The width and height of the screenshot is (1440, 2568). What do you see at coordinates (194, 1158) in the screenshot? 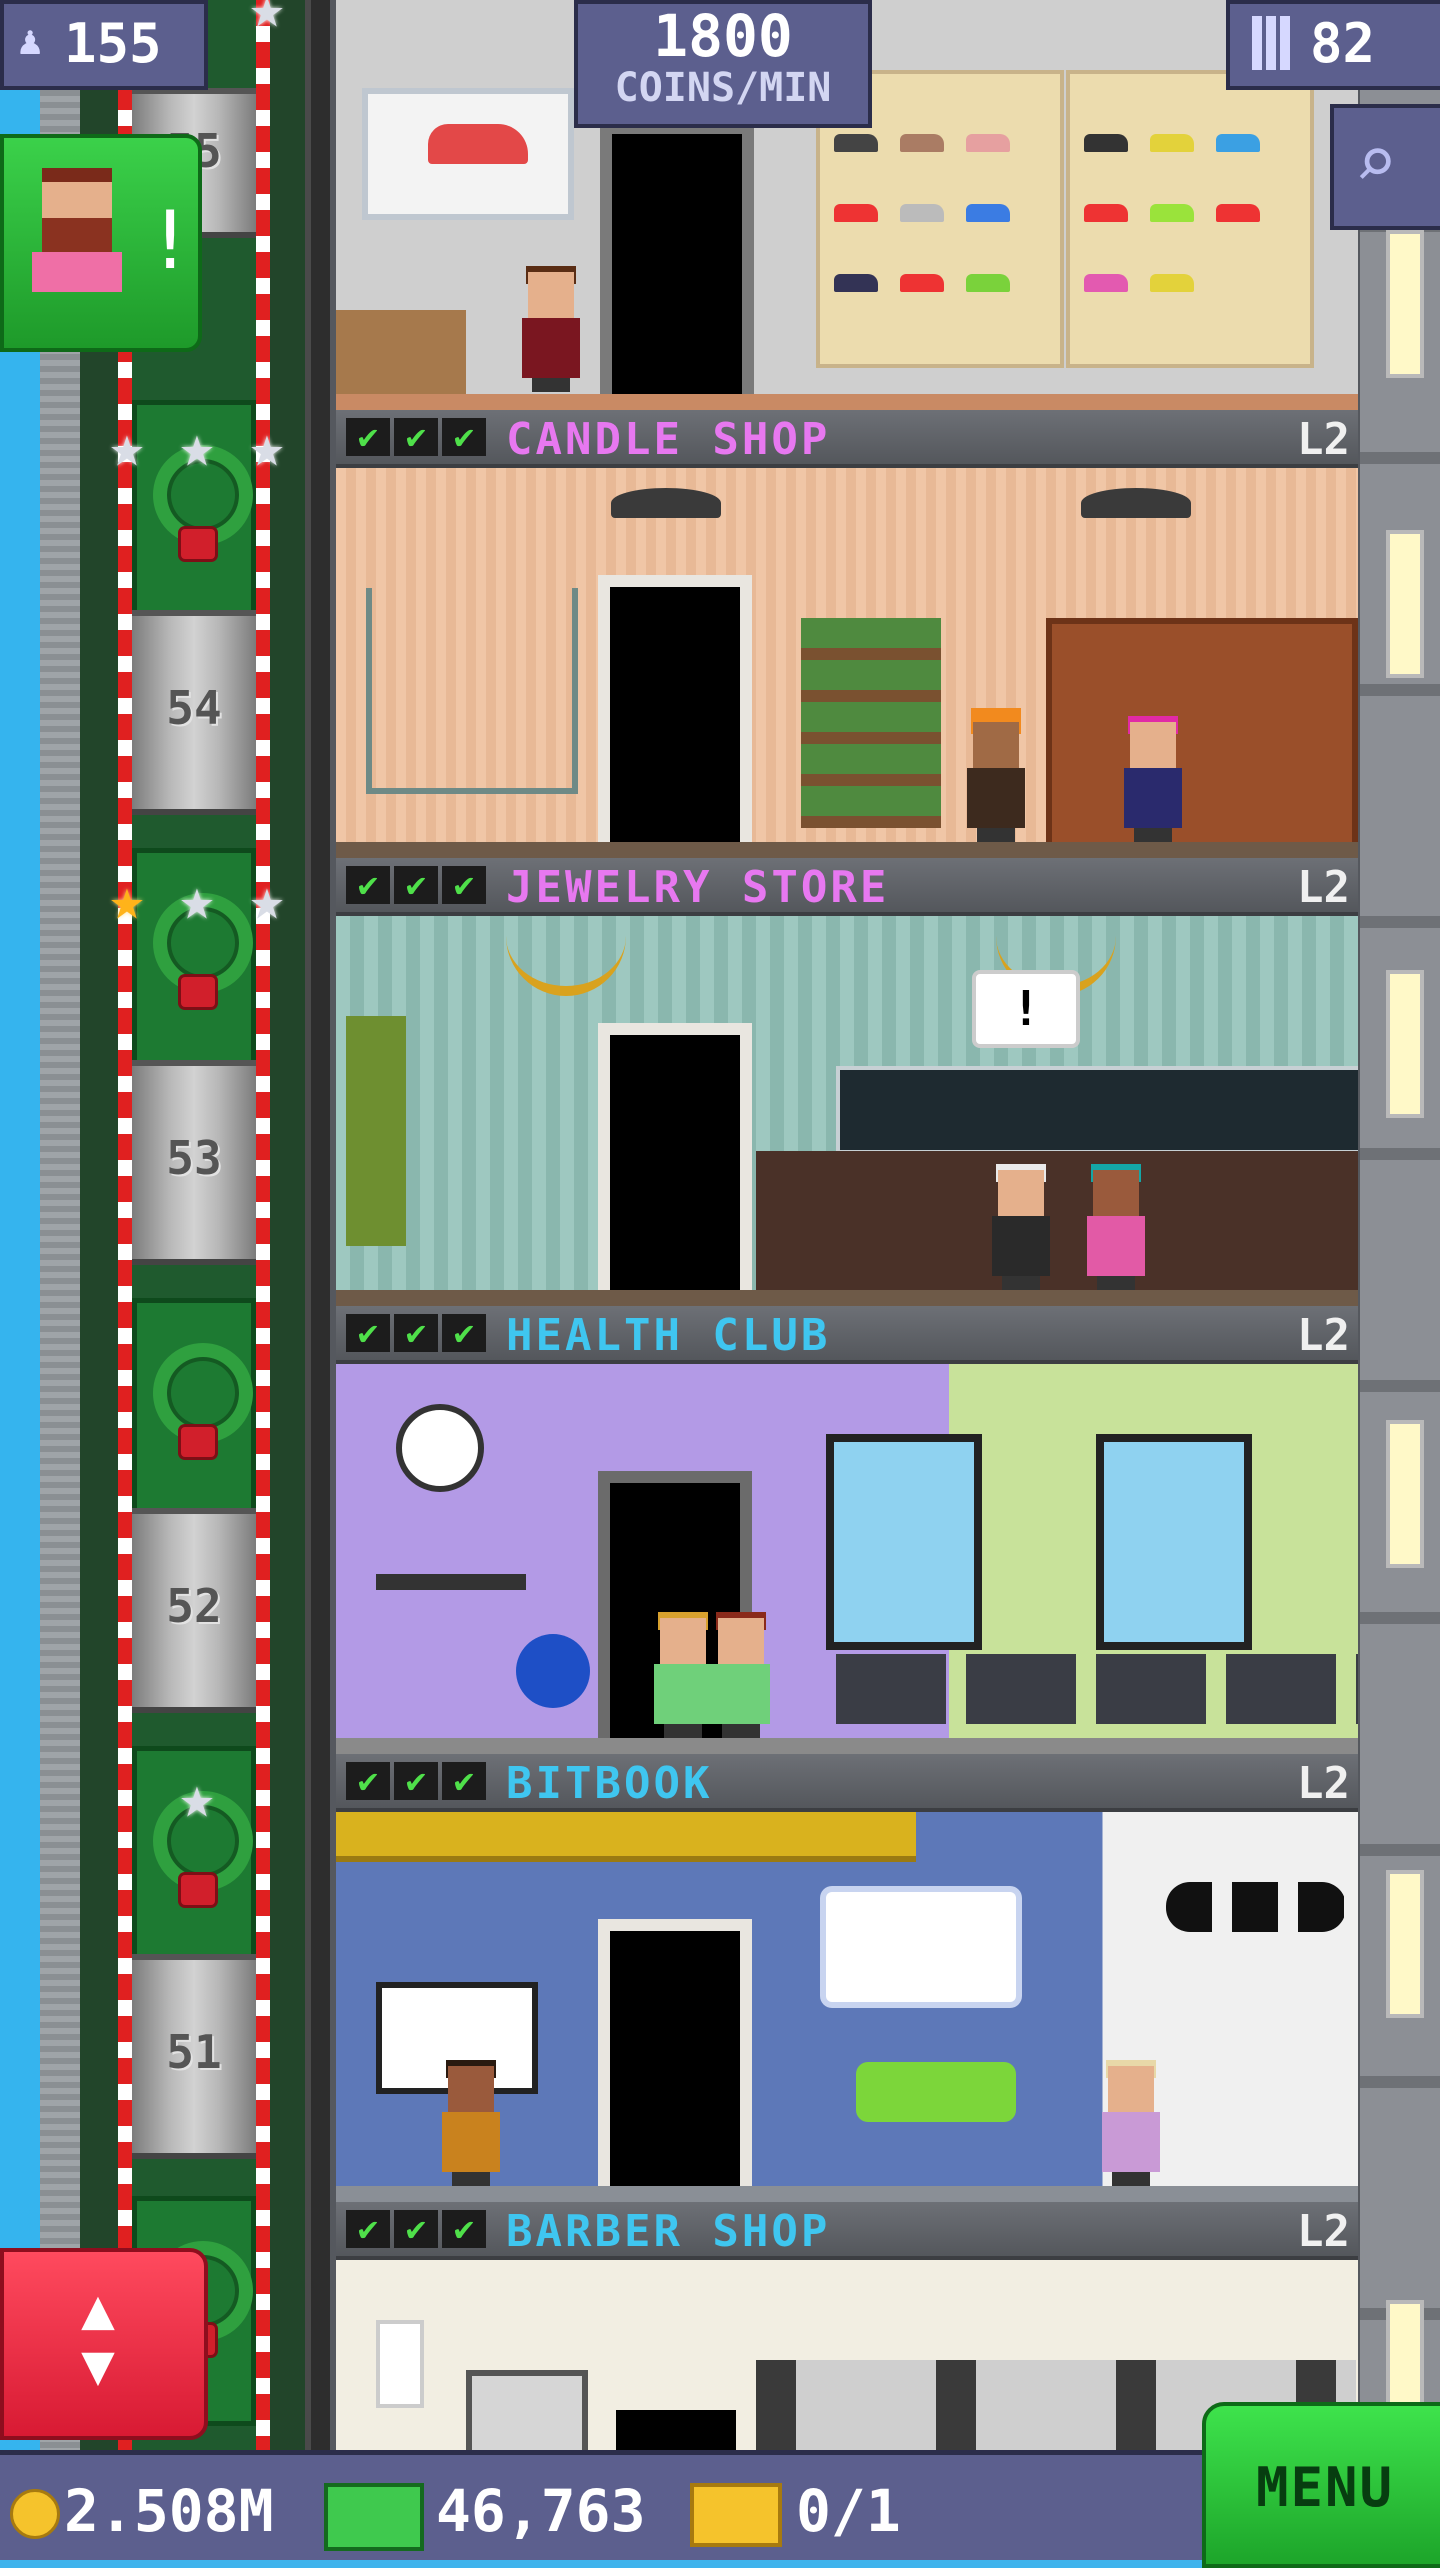
I see `floor-number: 53` at bounding box center [194, 1158].